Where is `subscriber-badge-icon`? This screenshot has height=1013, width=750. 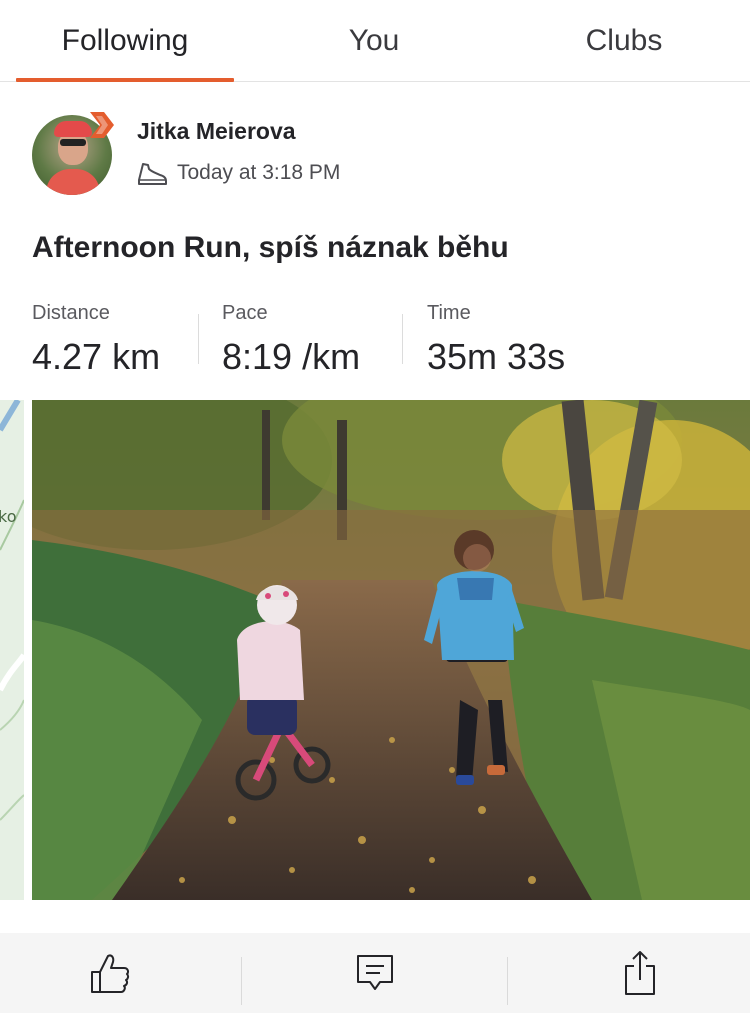 subscriber-badge-icon is located at coordinates (102, 125).